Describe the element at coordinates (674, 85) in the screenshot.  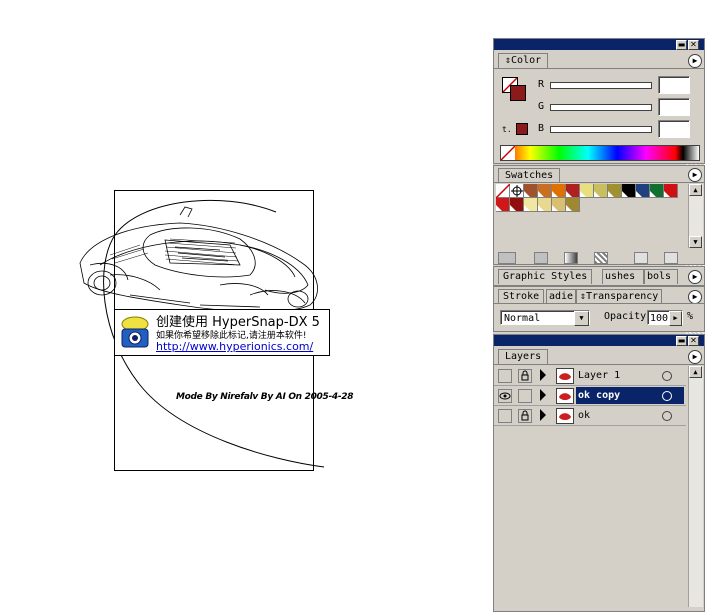
I see `channel-r-input` at that location.